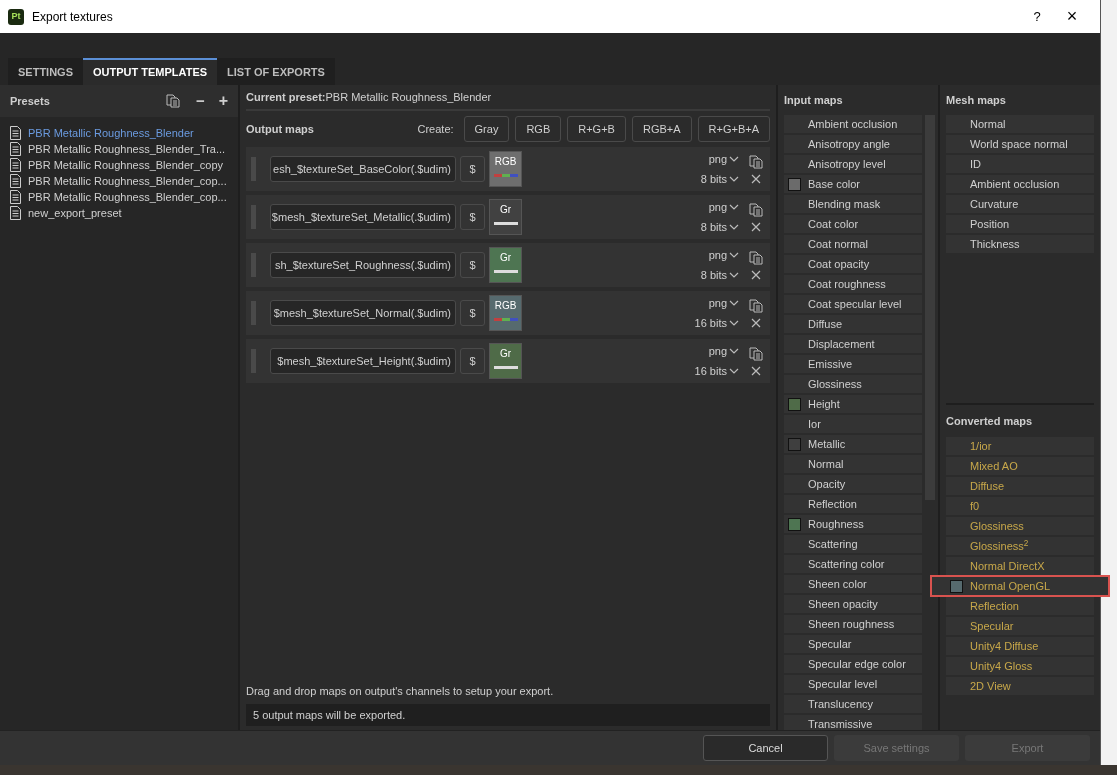  I want to click on map-item: Displacement, so click(853, 344).